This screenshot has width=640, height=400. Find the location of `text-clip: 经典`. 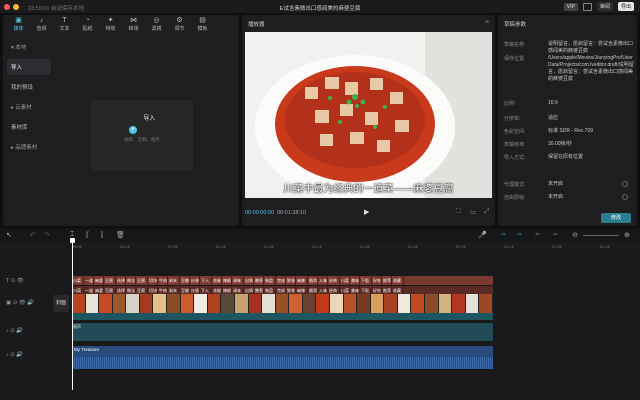

text-clip: 经典 is located at coordinates (334, 280).